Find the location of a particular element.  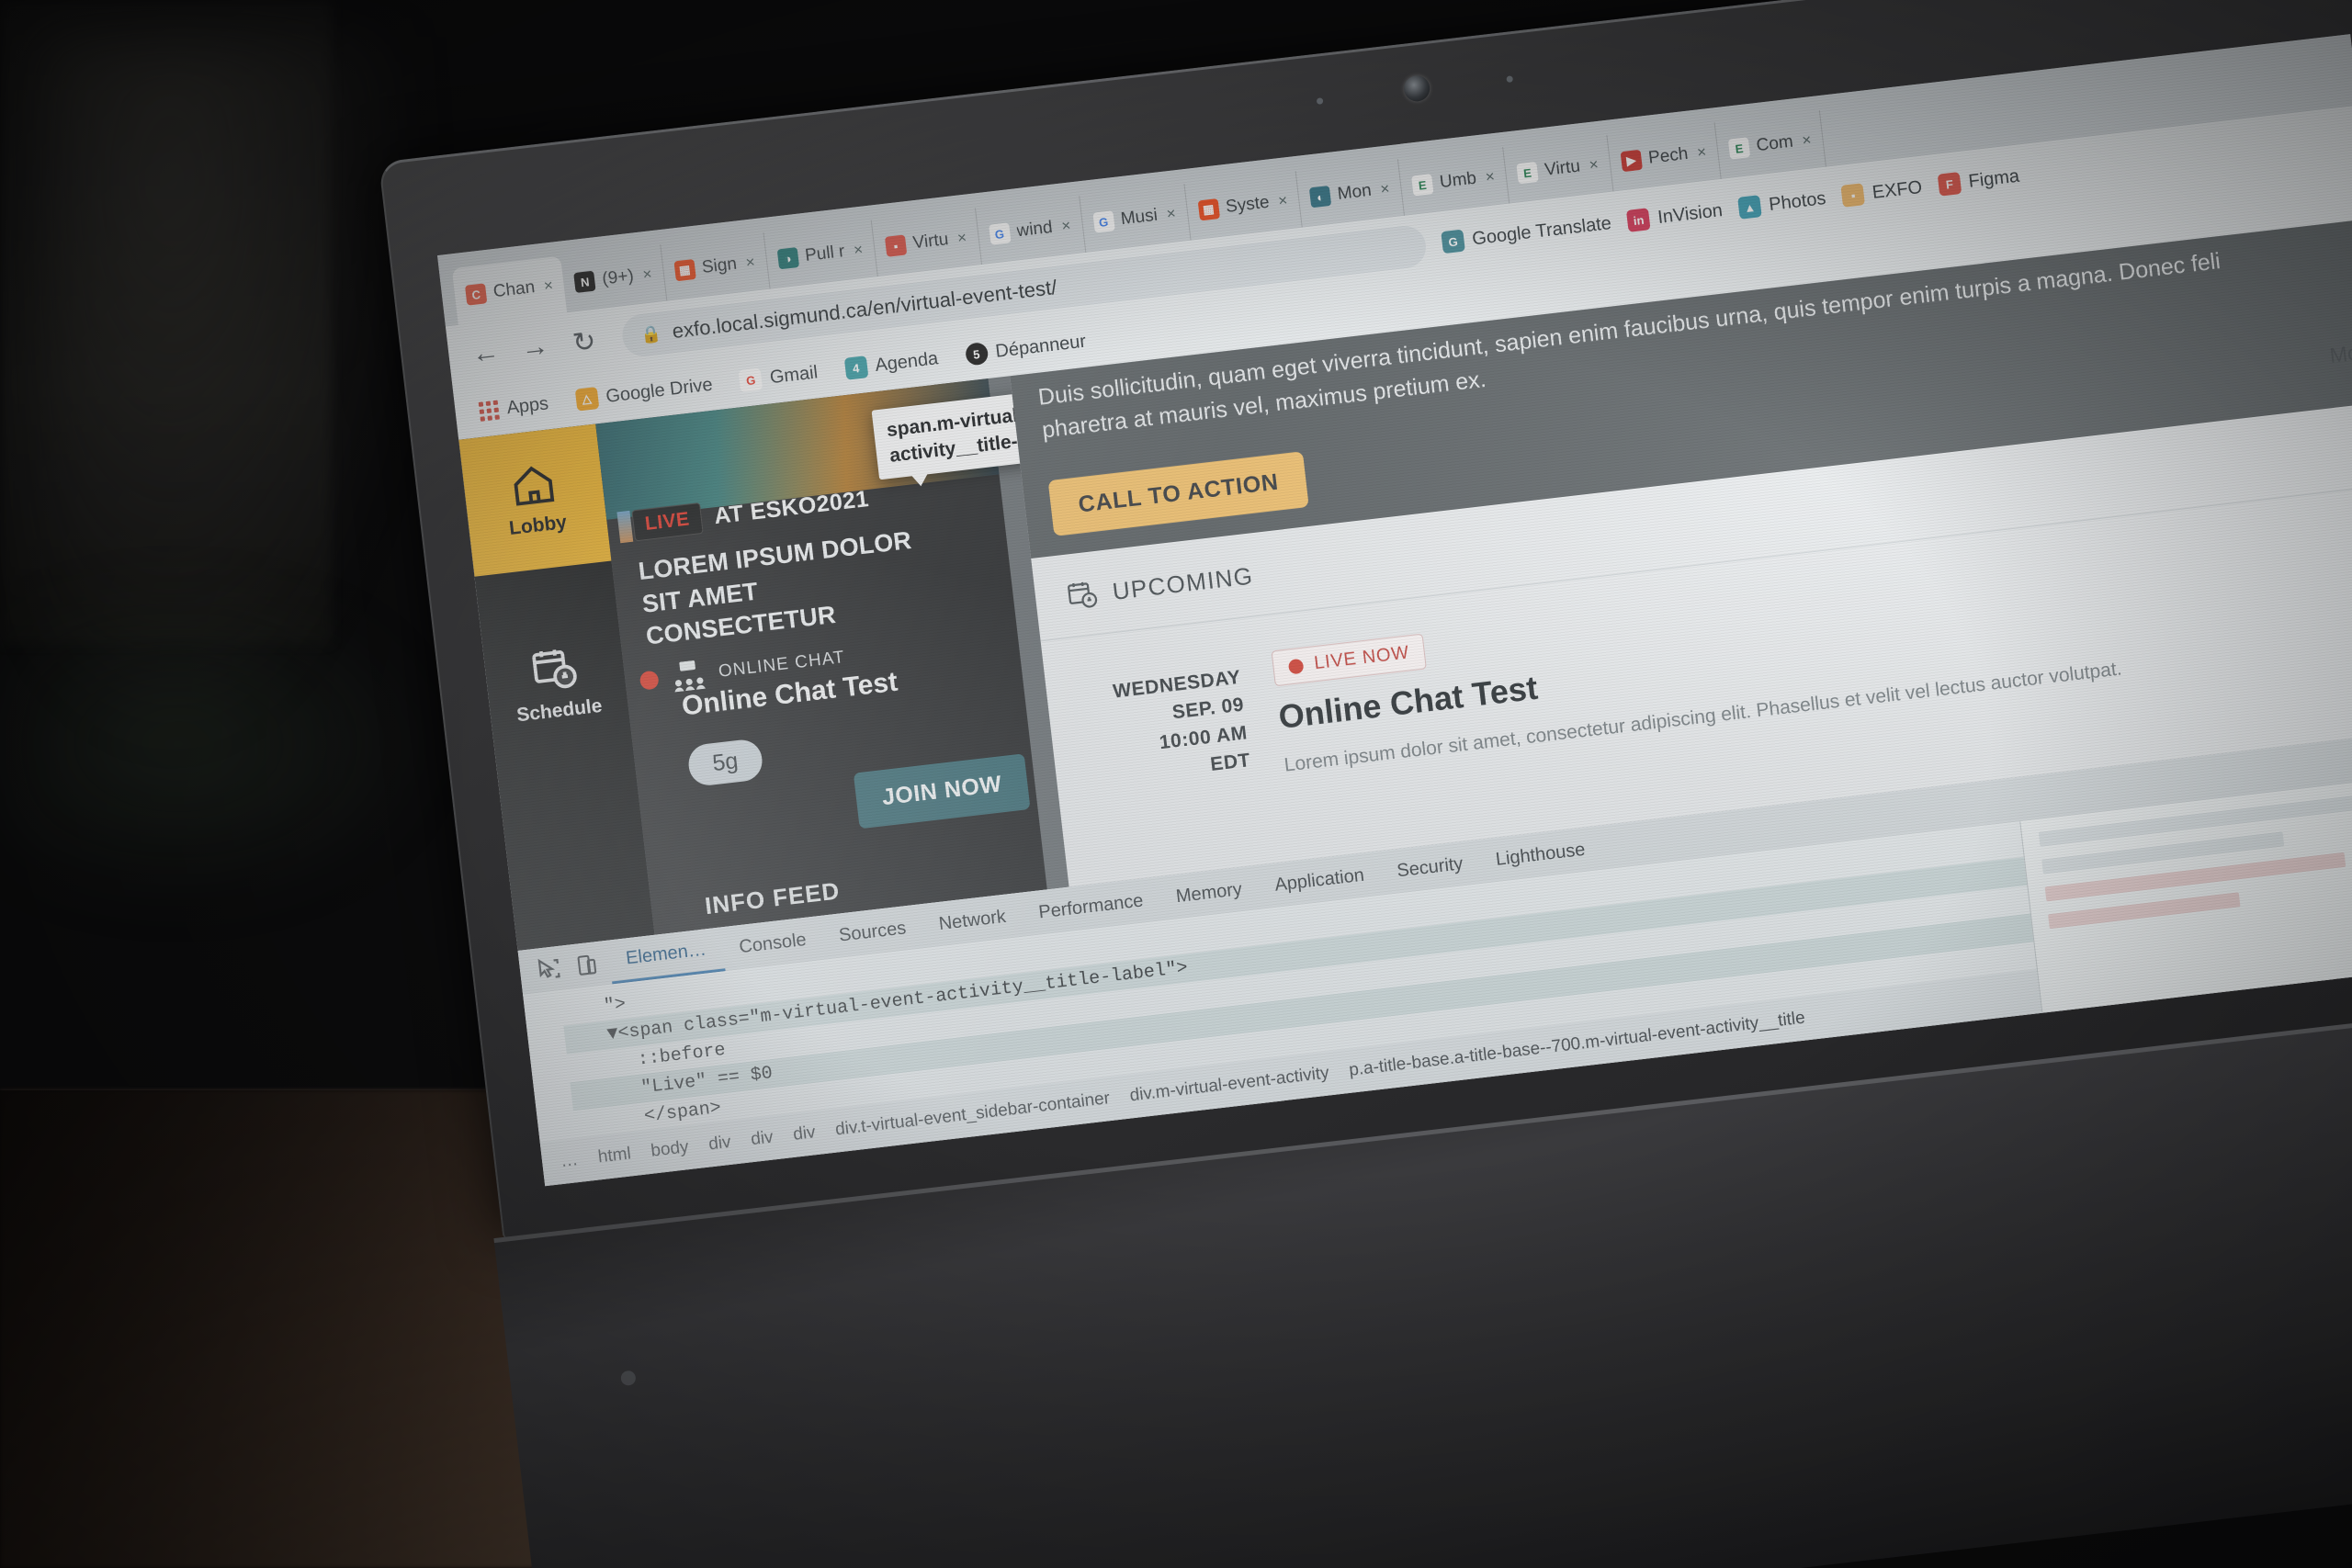

inspect-element-icon is located at coordinates (548, 970).